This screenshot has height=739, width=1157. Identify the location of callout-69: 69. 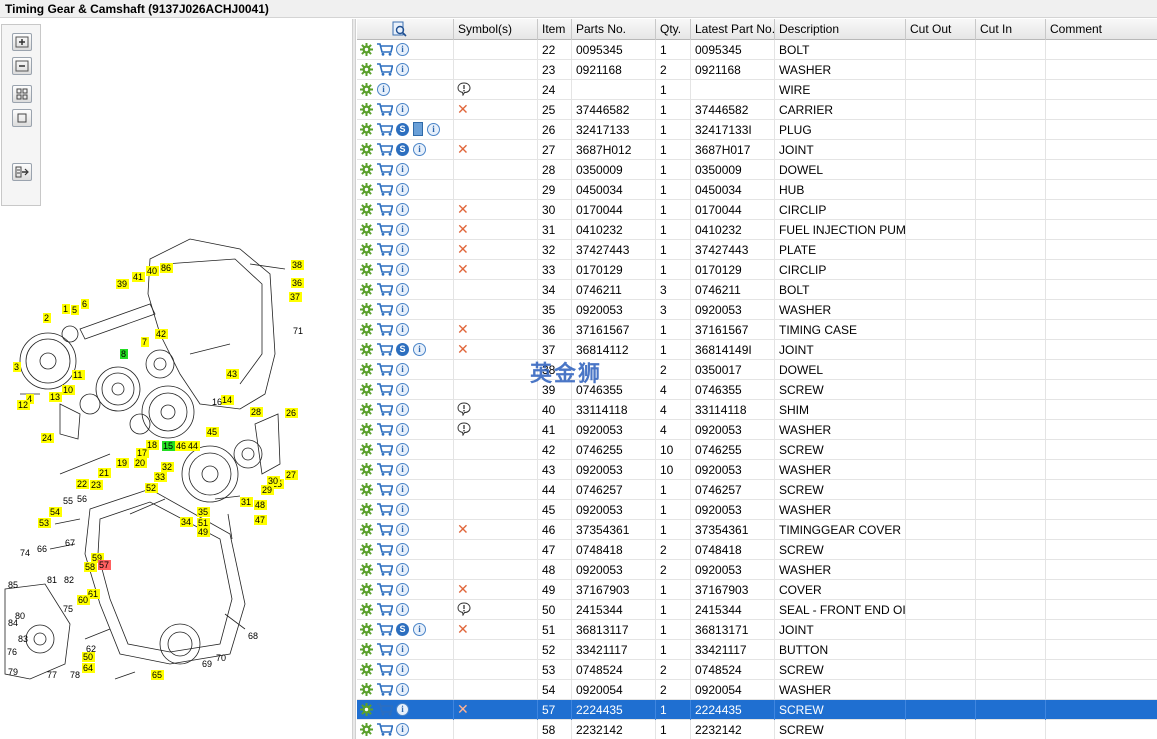
(207, 664).